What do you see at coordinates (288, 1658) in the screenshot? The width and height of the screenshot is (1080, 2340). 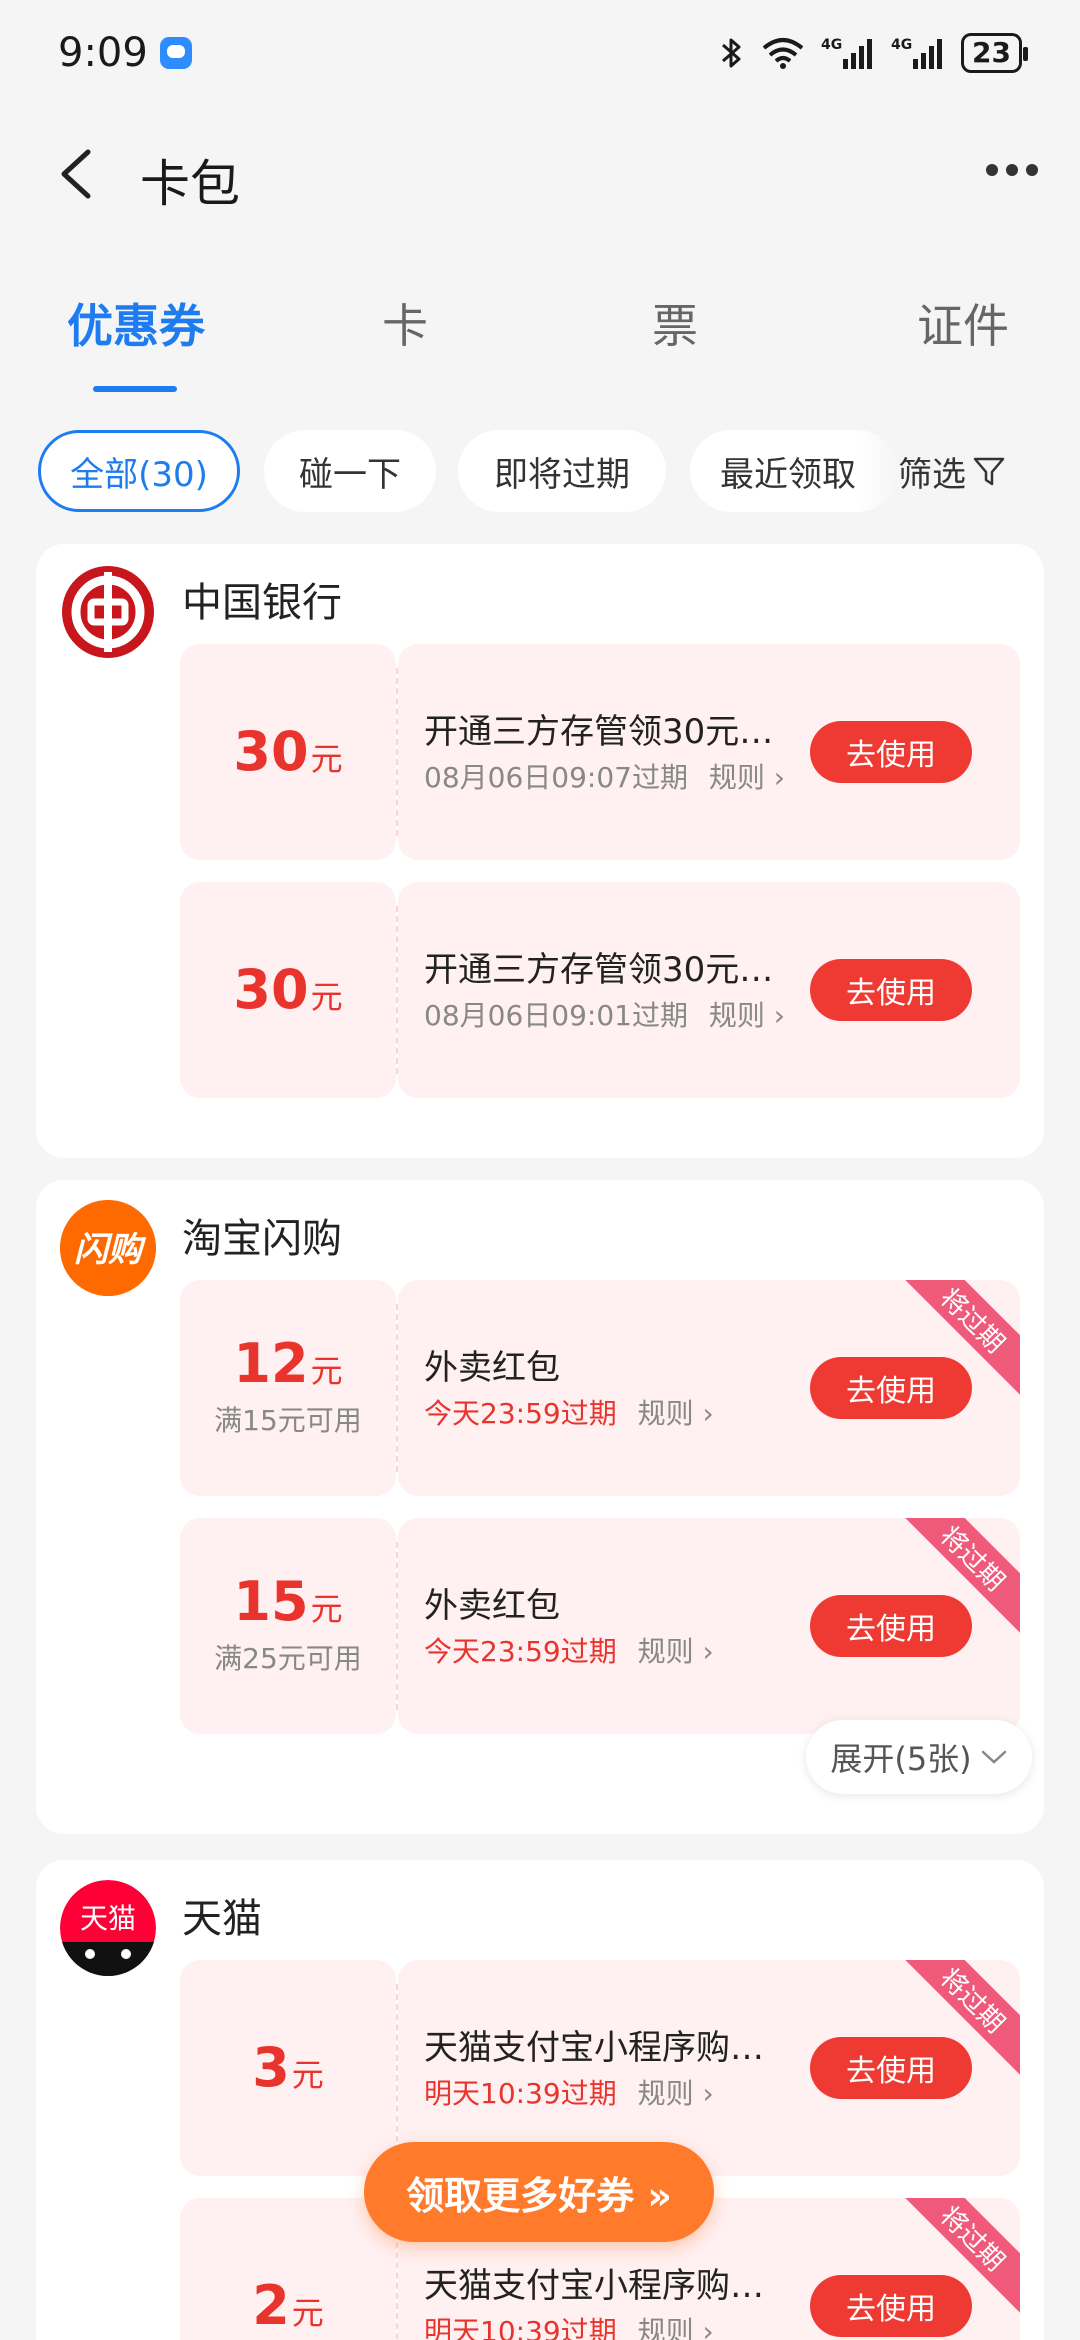 I see `coupon-condition: 满25元可用` at bounding box center [288, 1658].